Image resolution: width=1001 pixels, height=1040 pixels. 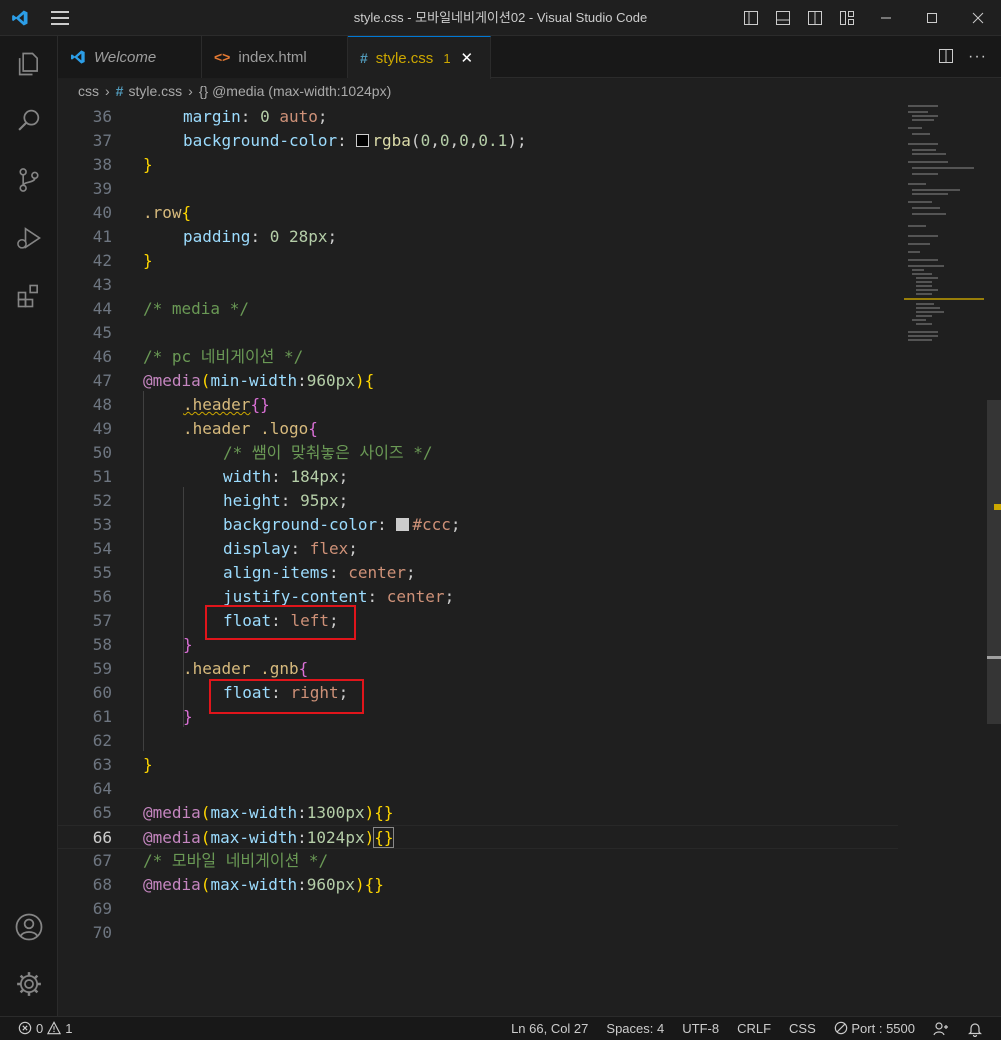 I want to click on live-server-port: Port : 5500, so click(x=874, y=1028).